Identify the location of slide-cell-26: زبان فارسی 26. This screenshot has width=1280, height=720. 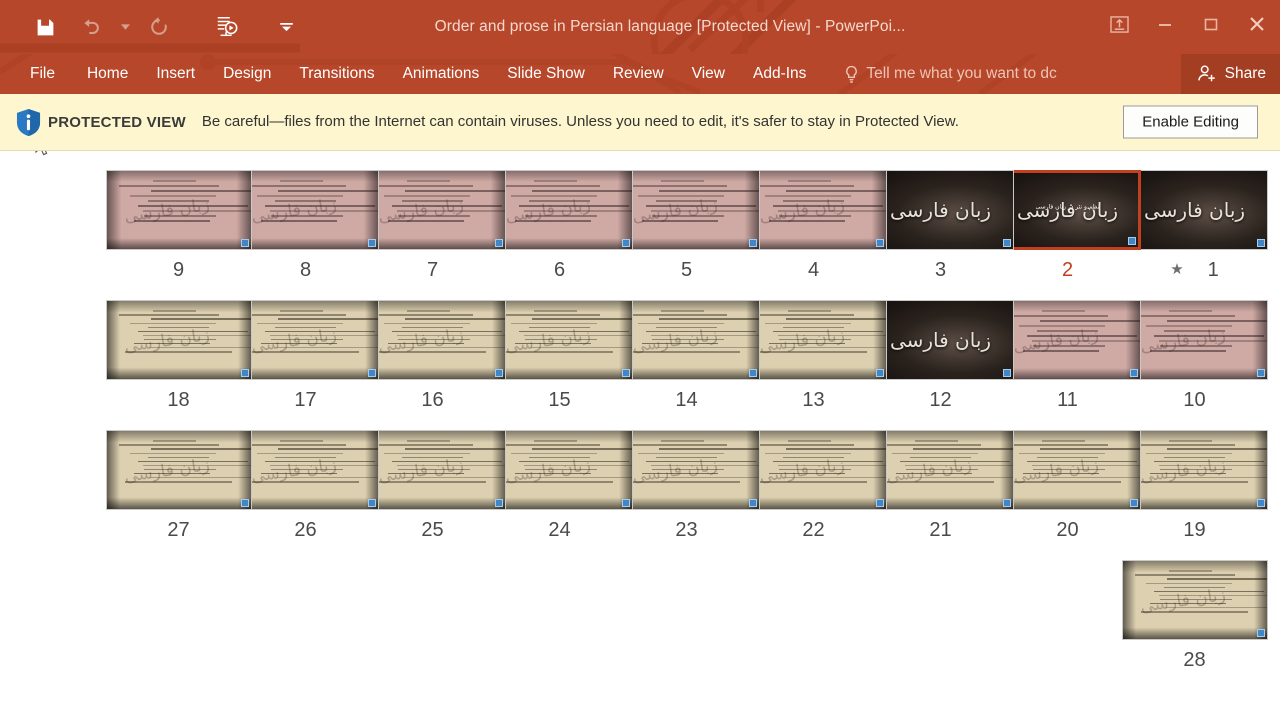
(305, 486).